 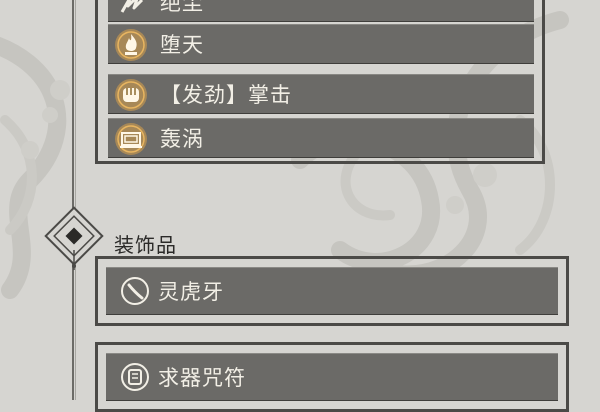 What do you see at coordinates (131, 139) in the screenshot?
I see `vortex-icon` at bounding box center [131, 139].